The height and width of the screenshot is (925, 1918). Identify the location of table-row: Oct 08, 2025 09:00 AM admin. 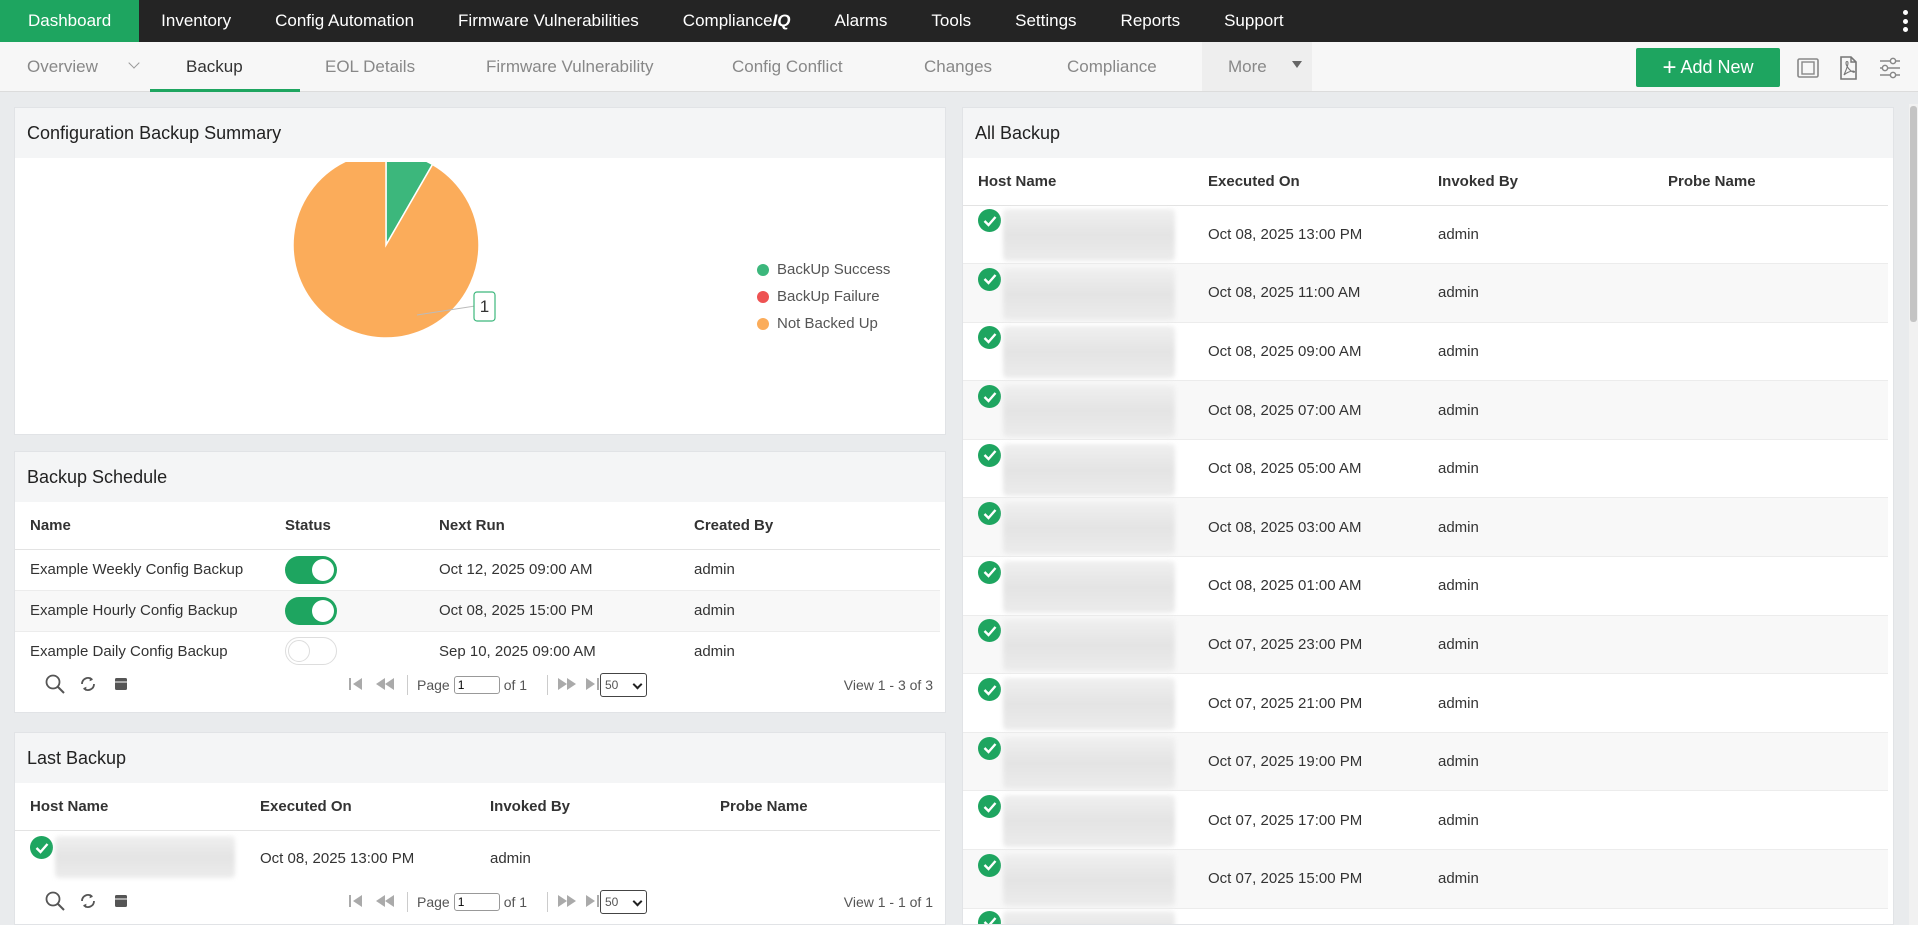
(1425, 351).